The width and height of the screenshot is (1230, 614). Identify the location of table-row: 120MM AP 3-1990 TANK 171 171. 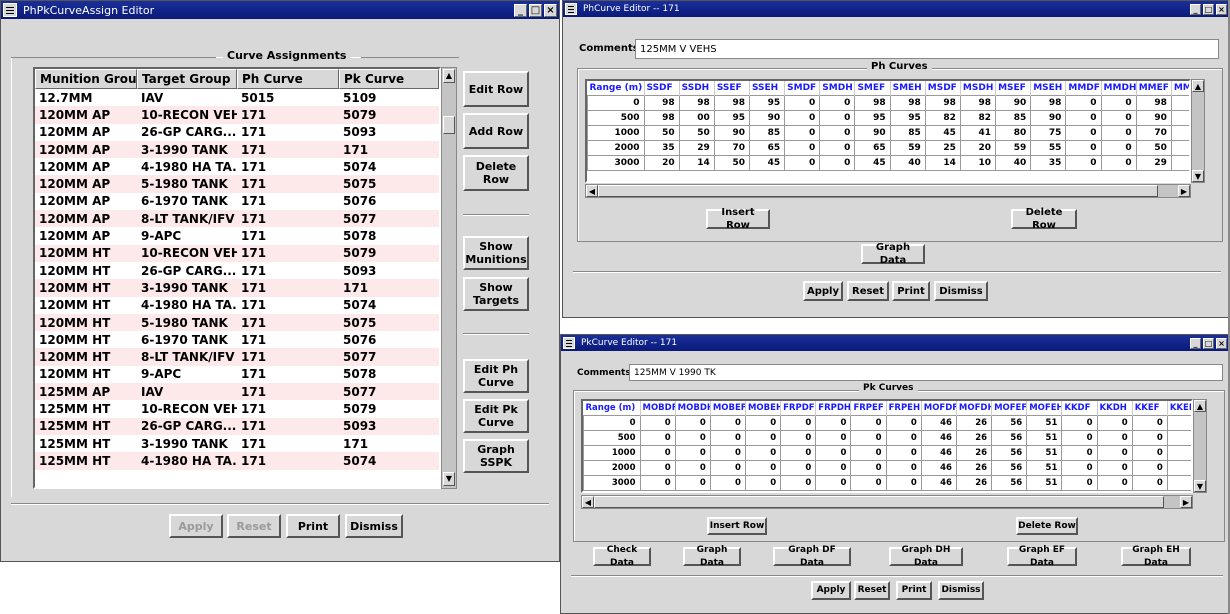
(237, 149).